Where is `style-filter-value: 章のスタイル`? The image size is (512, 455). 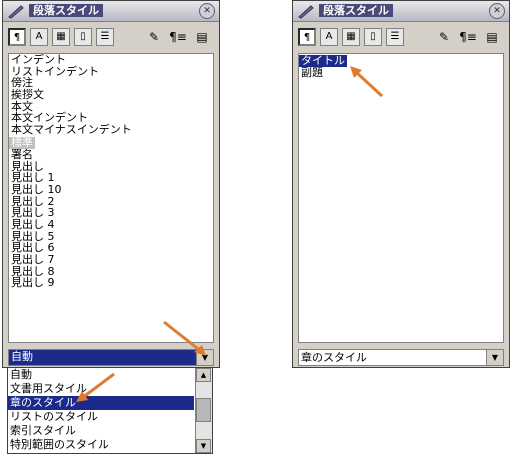 style-filter-value: 章のスタイル is located at coordinates (334, 357).